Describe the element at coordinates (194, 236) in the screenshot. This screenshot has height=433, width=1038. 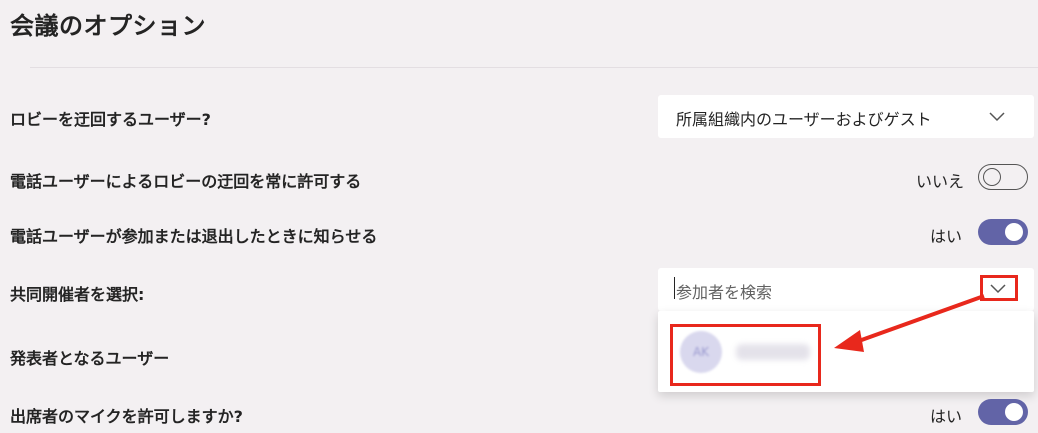
I see `phone-notify-label: 電話ユーザーが参加または退出したときに知らせる` at that location.